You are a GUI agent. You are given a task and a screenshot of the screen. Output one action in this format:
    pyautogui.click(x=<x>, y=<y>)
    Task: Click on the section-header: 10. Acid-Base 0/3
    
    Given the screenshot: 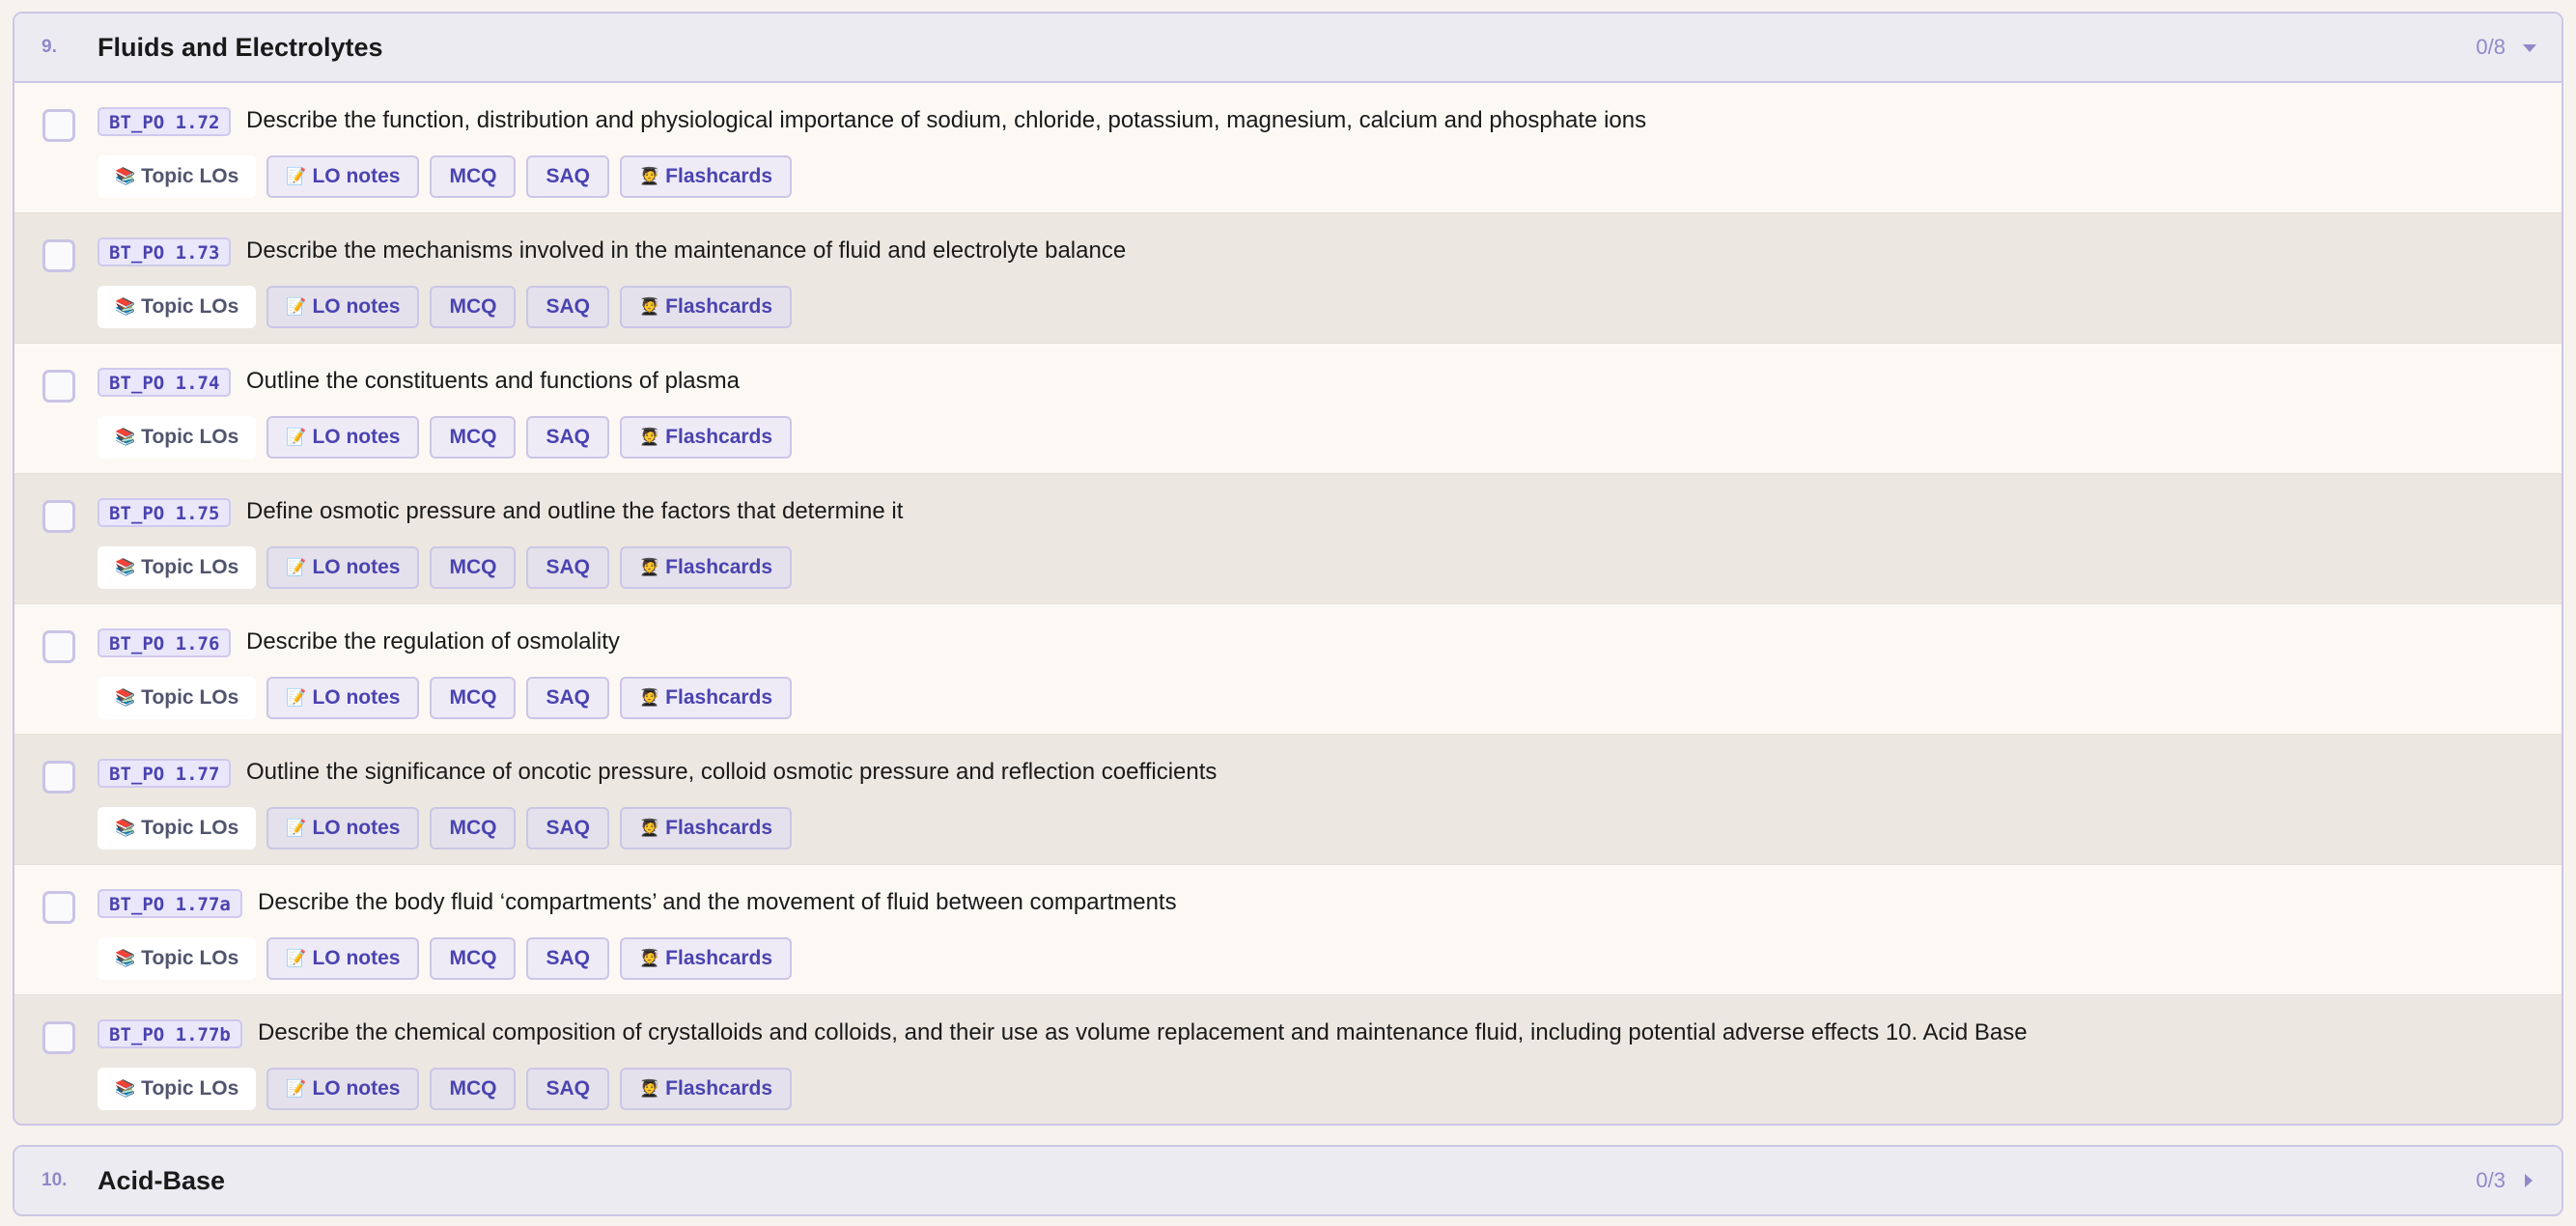 What is the action you would take?
    pyautogui.click(x=1288, y=1180)
    